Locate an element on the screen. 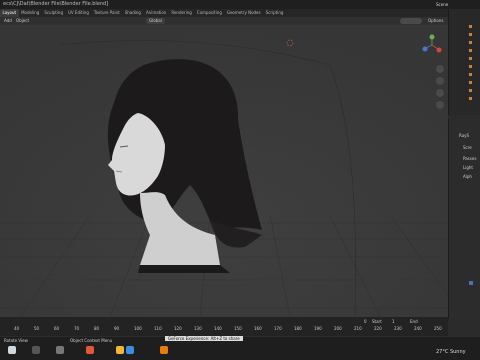  start-label: Start is located at coordinates (377, 321).